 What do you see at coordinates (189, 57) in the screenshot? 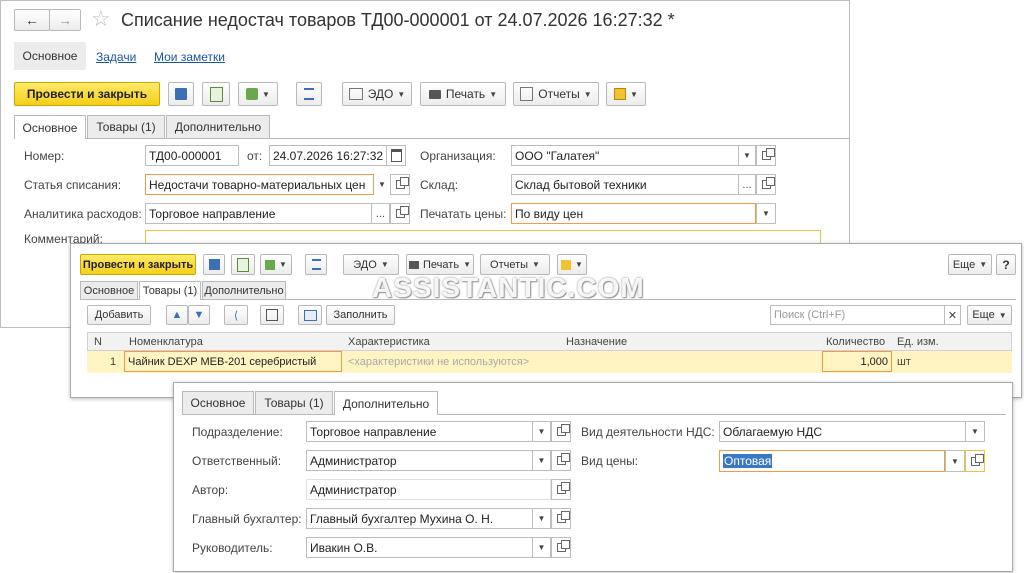
I see `nav-tab-notes: Мои заметки` at bounding box center [189, 57].